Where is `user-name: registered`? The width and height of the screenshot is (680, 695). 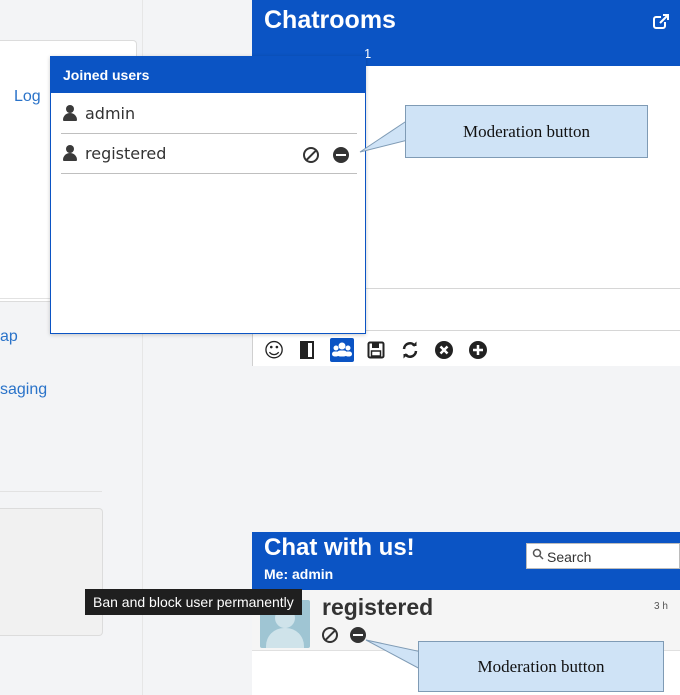 user-name: registered is located at coordinates (126, 153).